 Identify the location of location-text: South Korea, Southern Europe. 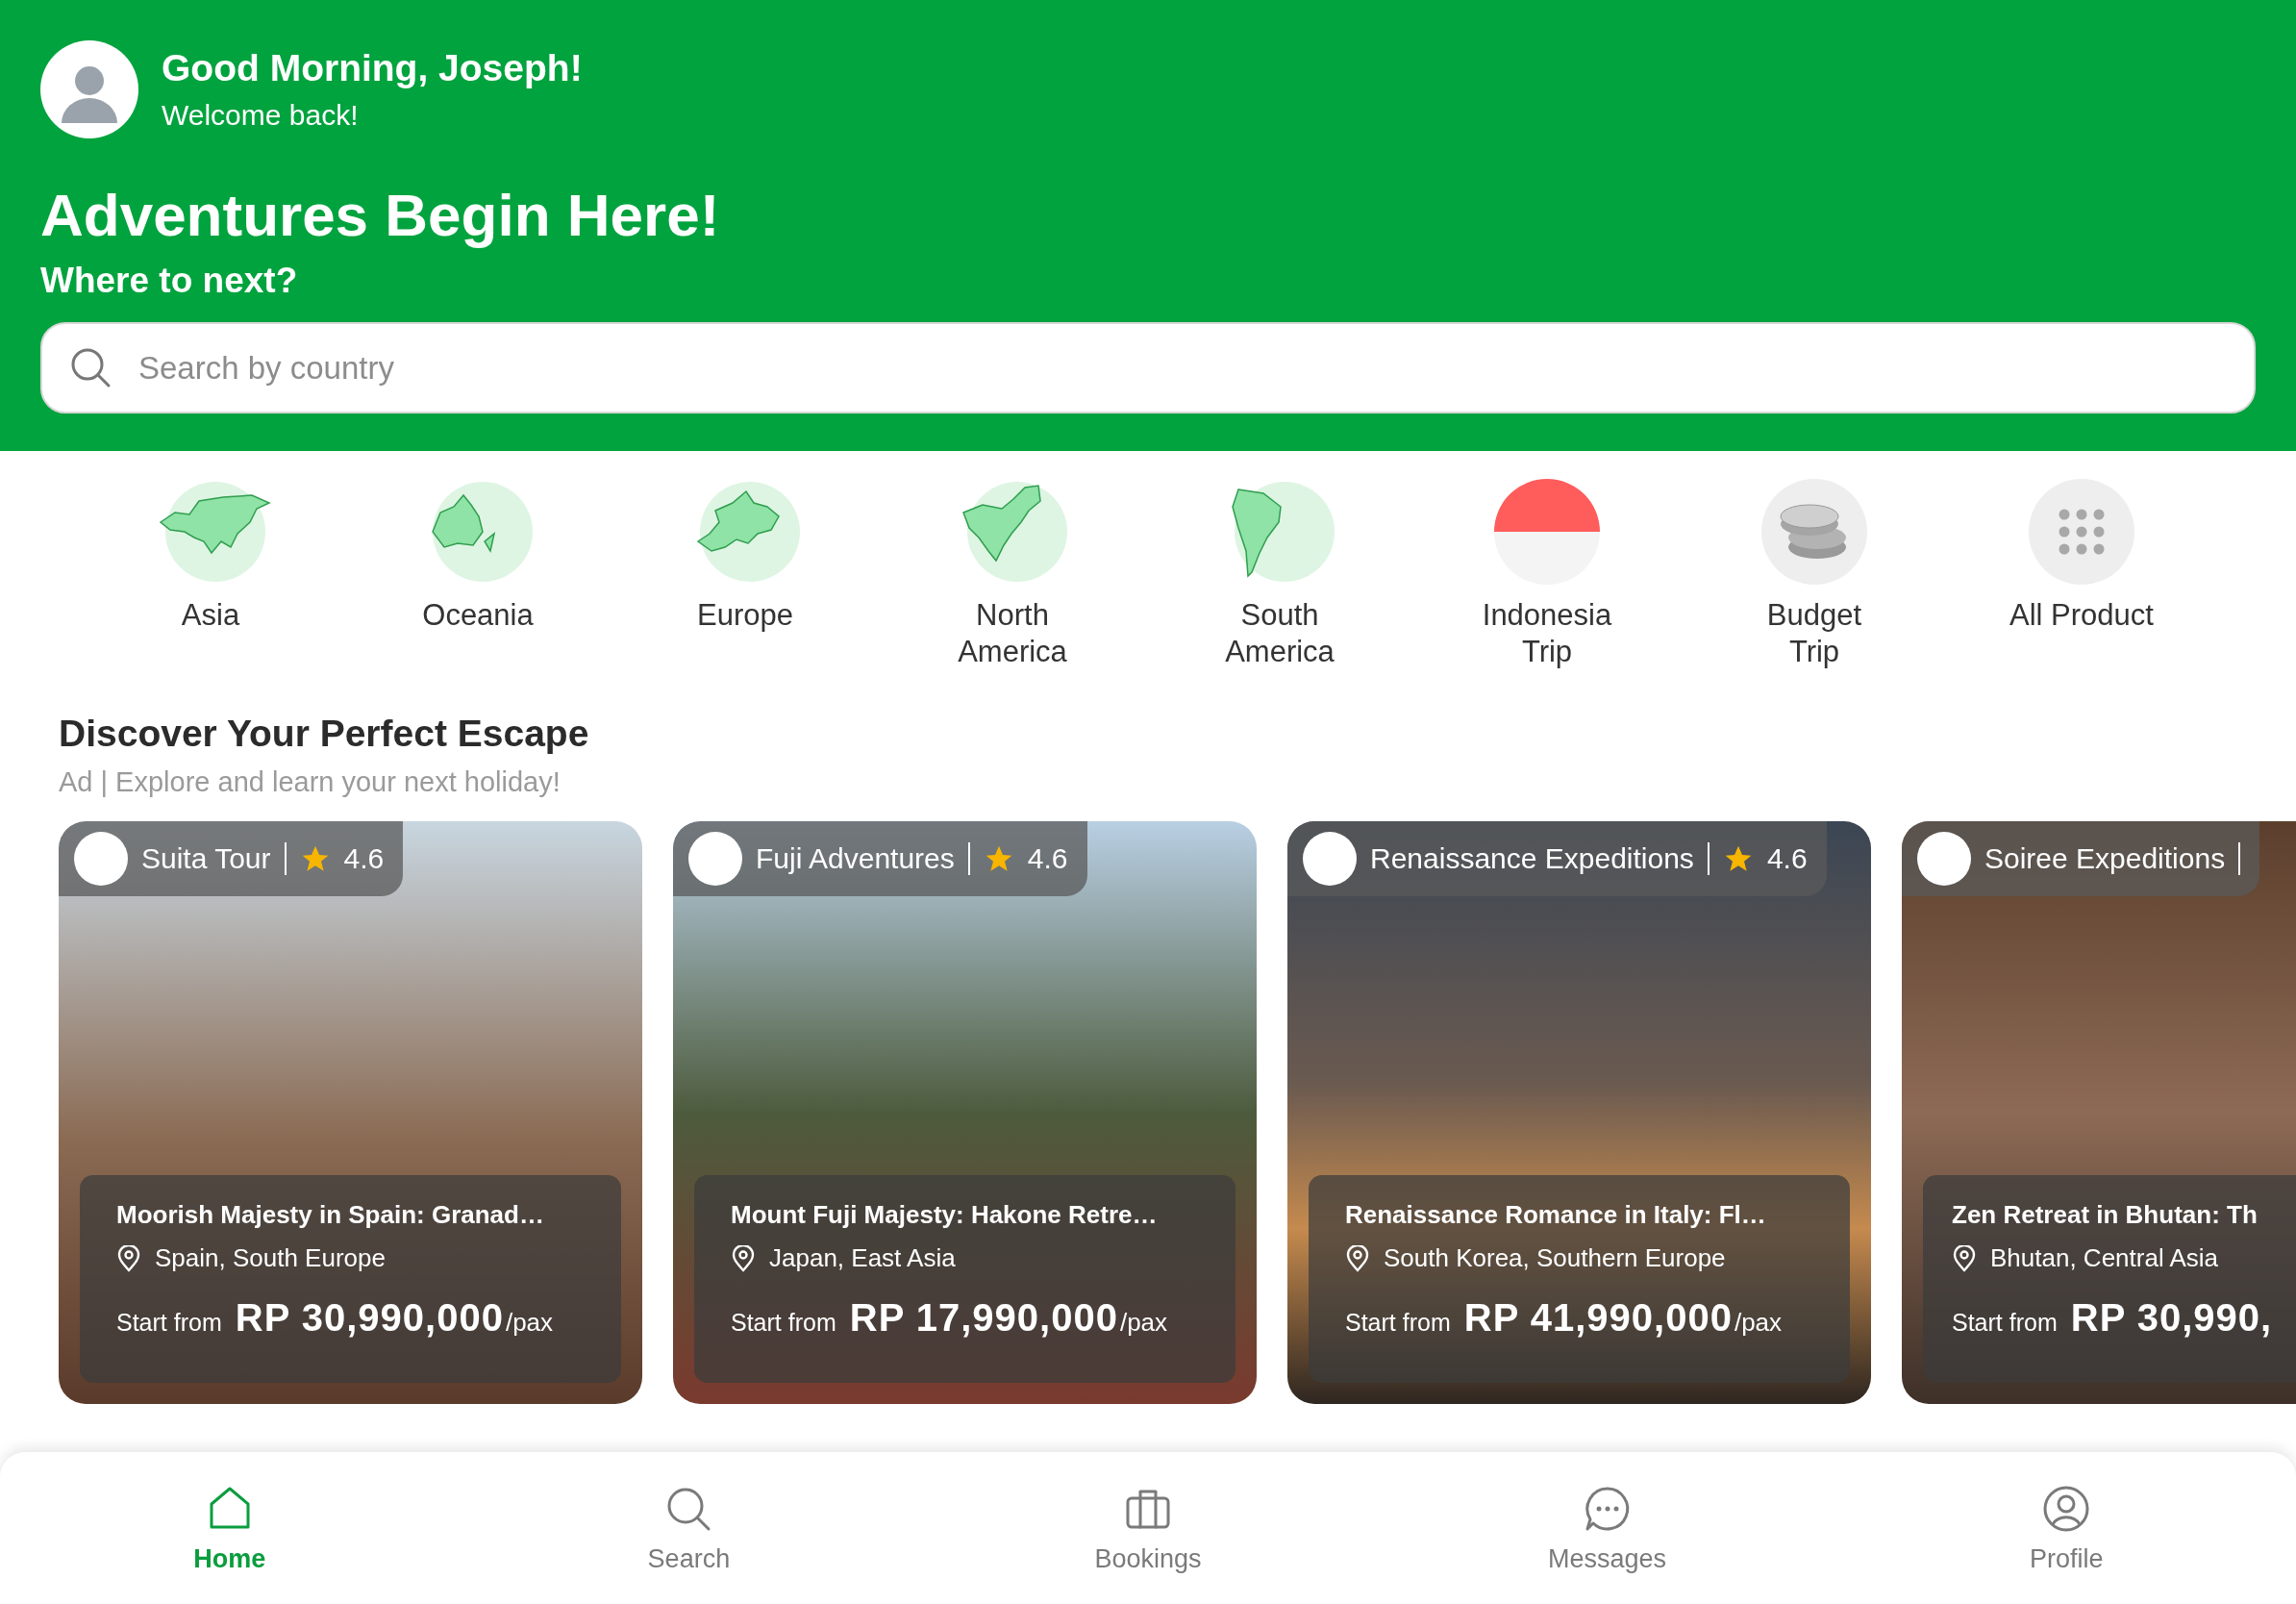
(1555, 1258).